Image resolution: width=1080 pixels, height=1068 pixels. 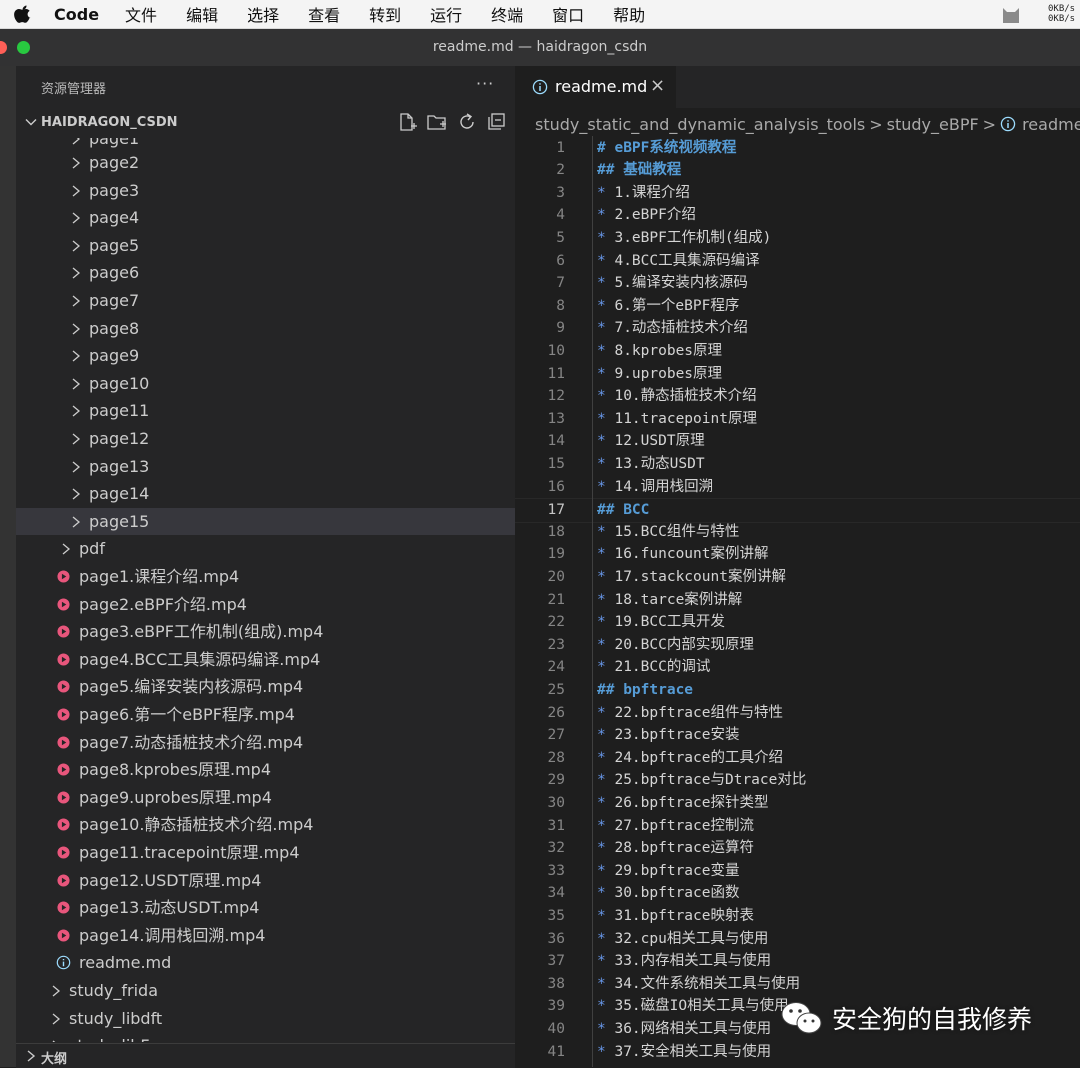 I want to click on tree-file-video: page14.调用栈回溯.mp4, so click(x=265, y=935).